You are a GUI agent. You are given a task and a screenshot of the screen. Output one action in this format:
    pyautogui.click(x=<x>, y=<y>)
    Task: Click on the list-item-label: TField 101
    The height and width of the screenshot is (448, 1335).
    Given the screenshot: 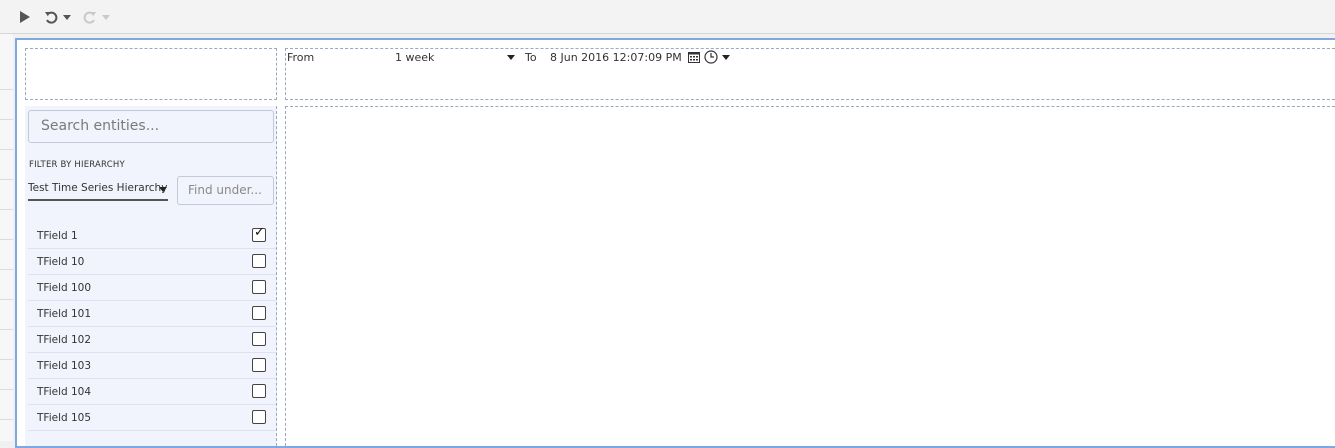 What is the action you would take?
    pyautogui.click(x=64, y=314)
    